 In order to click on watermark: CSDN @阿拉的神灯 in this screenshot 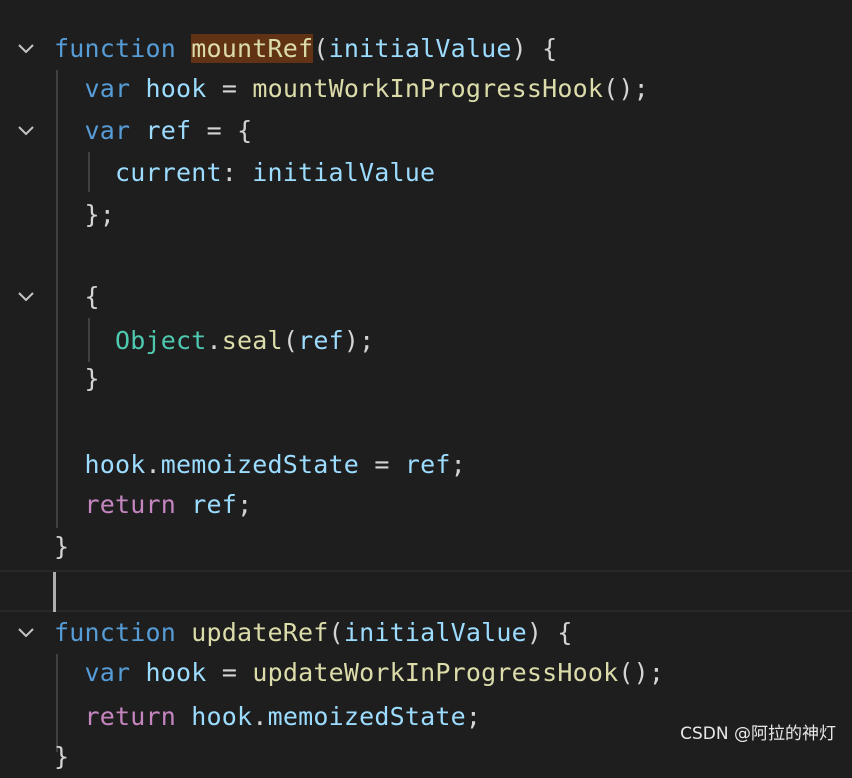, I will do `click(758, 734)`.